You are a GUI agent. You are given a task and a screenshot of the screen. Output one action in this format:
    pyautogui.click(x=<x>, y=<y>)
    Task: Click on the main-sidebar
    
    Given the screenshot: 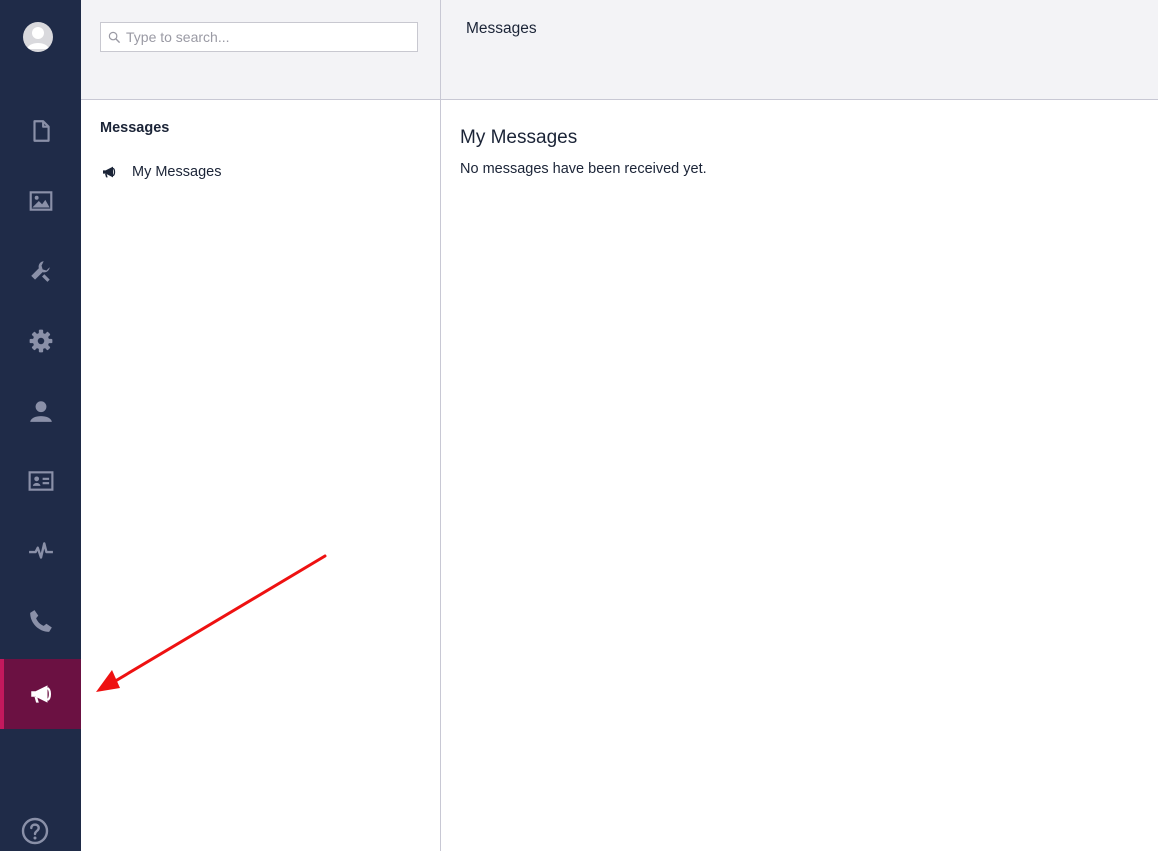 What is the action you would take?
    pyautogui.click(x=40, y=425)
    